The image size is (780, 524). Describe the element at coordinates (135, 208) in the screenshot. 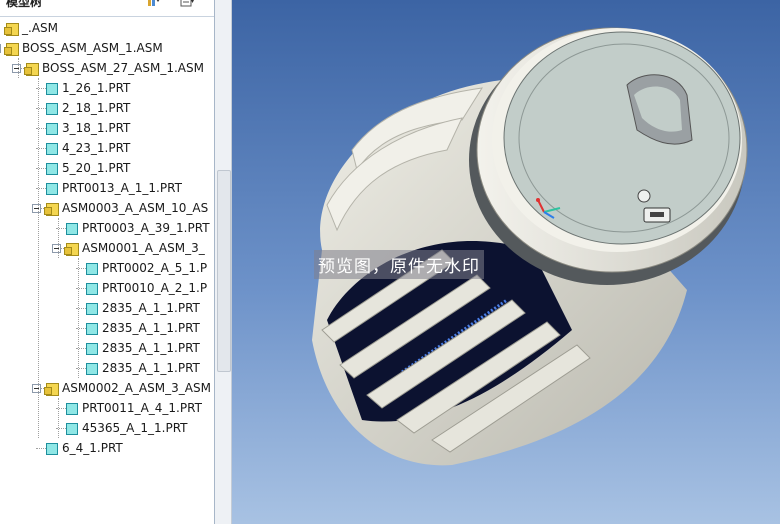

I see `tree-node-label: ASM0003_A_ASM_10_AS` at that location.